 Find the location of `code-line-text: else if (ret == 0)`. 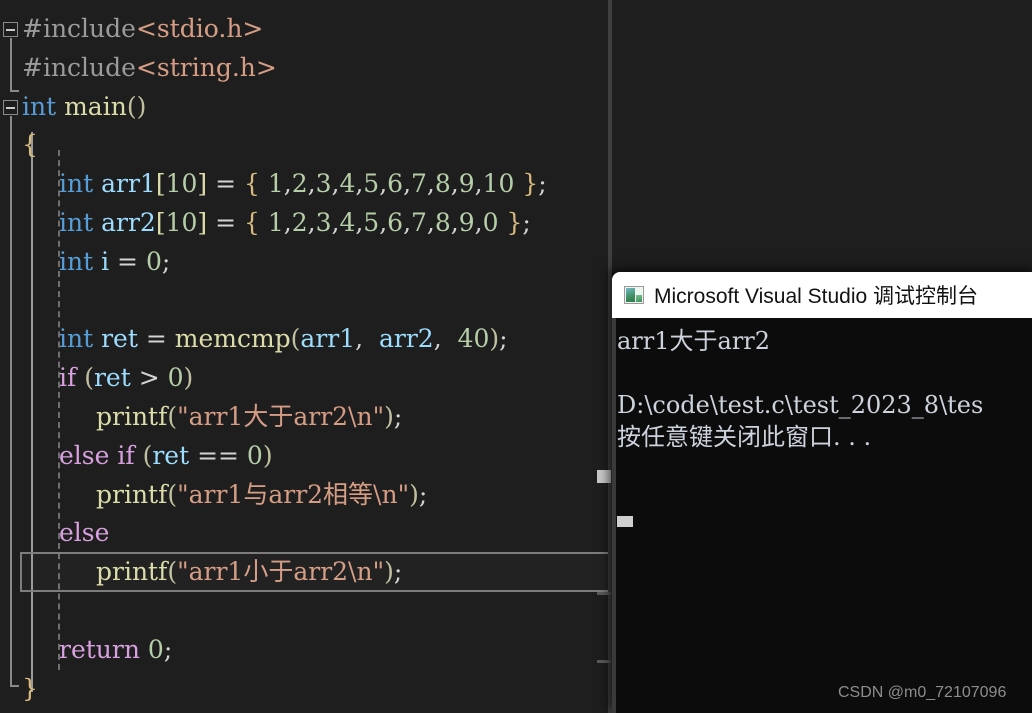

code-line-text: else if (ret == 0) is located at coordinates (166, 455).